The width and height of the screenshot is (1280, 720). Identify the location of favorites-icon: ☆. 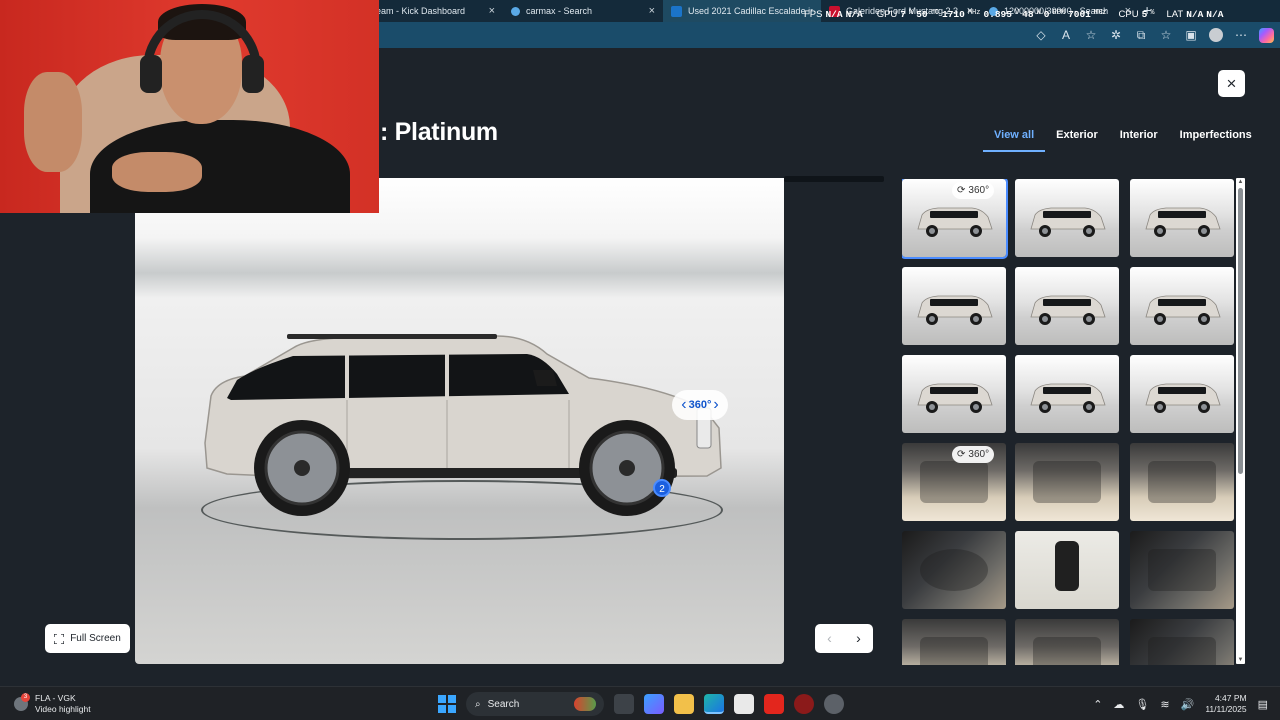
(1166, 35).